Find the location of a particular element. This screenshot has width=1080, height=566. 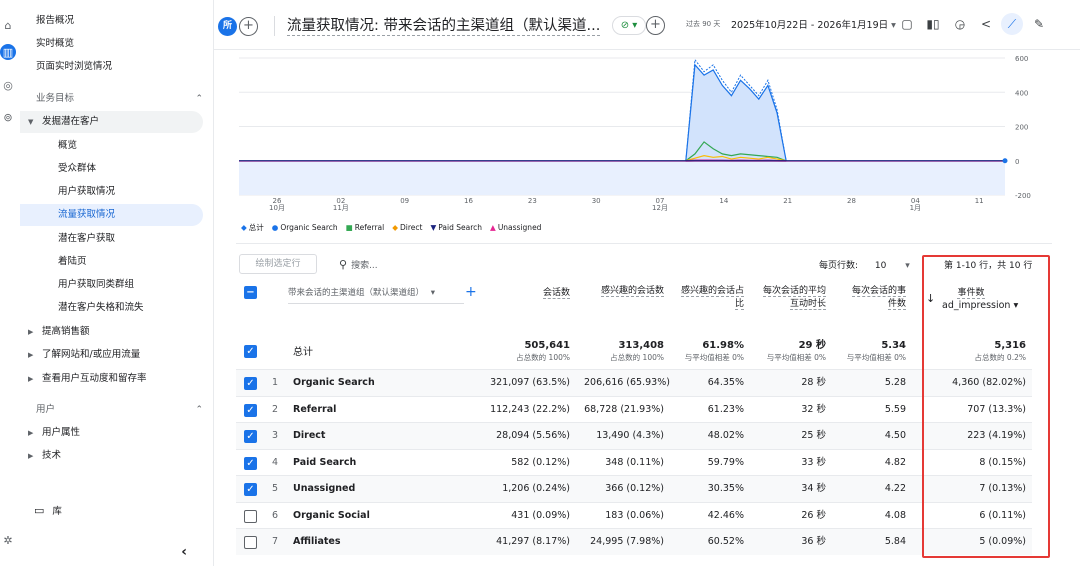

series-endpoint is located at coordinates (1005, 161).